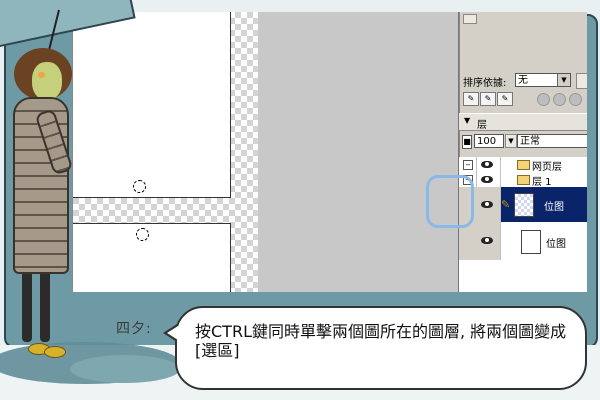 This screenshot has width=600, height=400. I want to click on blend-mode-select: 正常, so click(552, 141).